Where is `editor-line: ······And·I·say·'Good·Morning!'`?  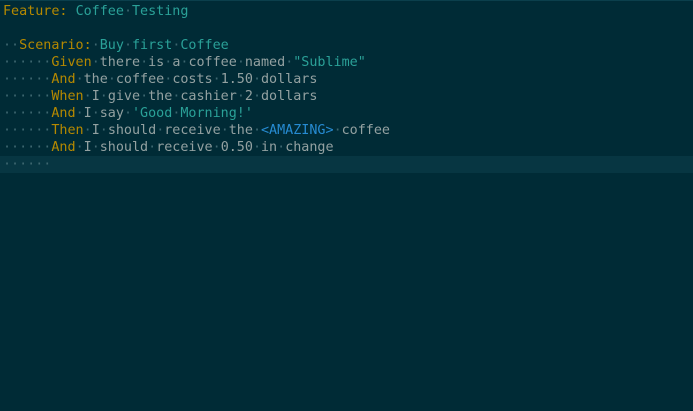 editor-line: ······And·I·say·'Good·Morning!' is located at coordinates (346, 113).